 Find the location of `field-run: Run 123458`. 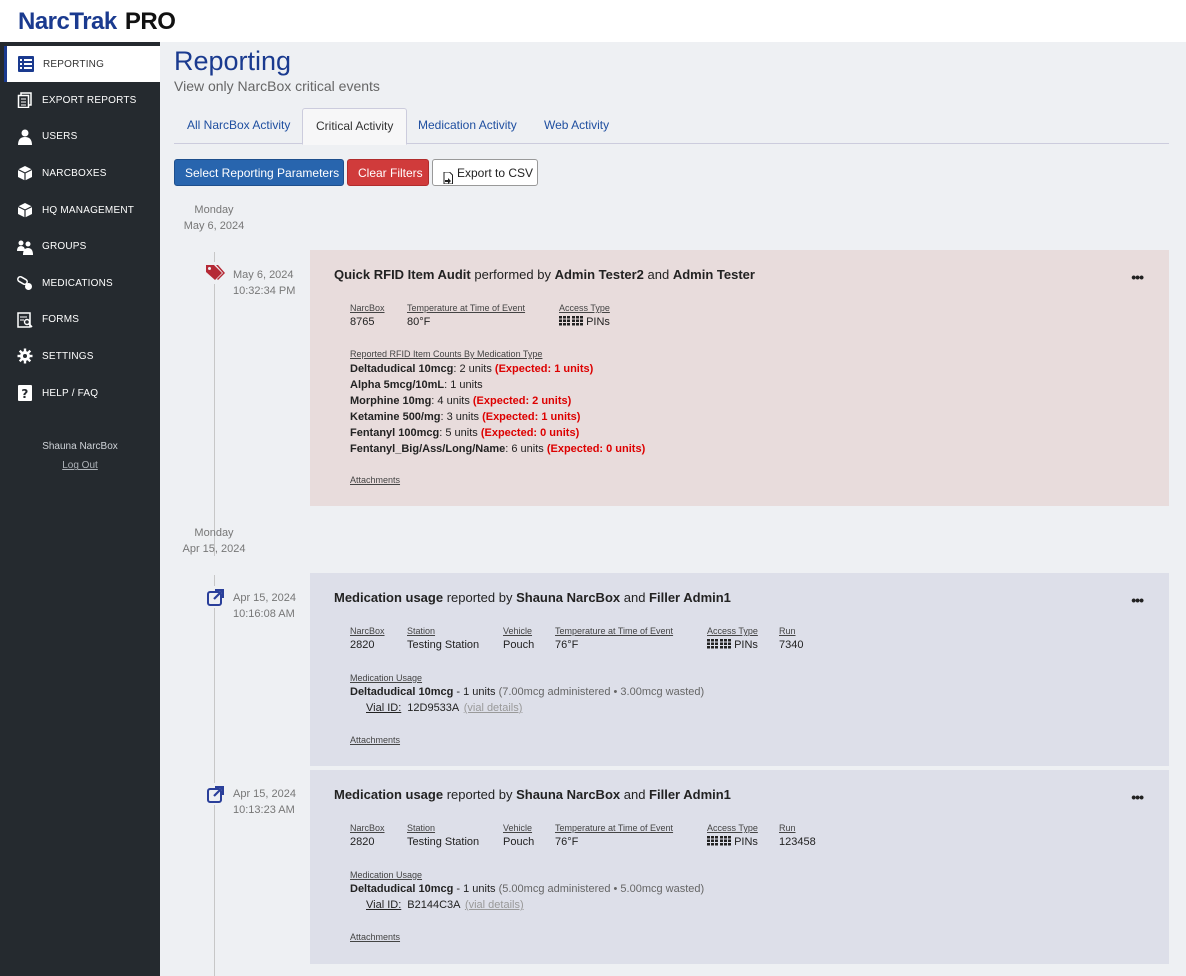

field-run: Run 123458 is located at coordinates (797, 835).